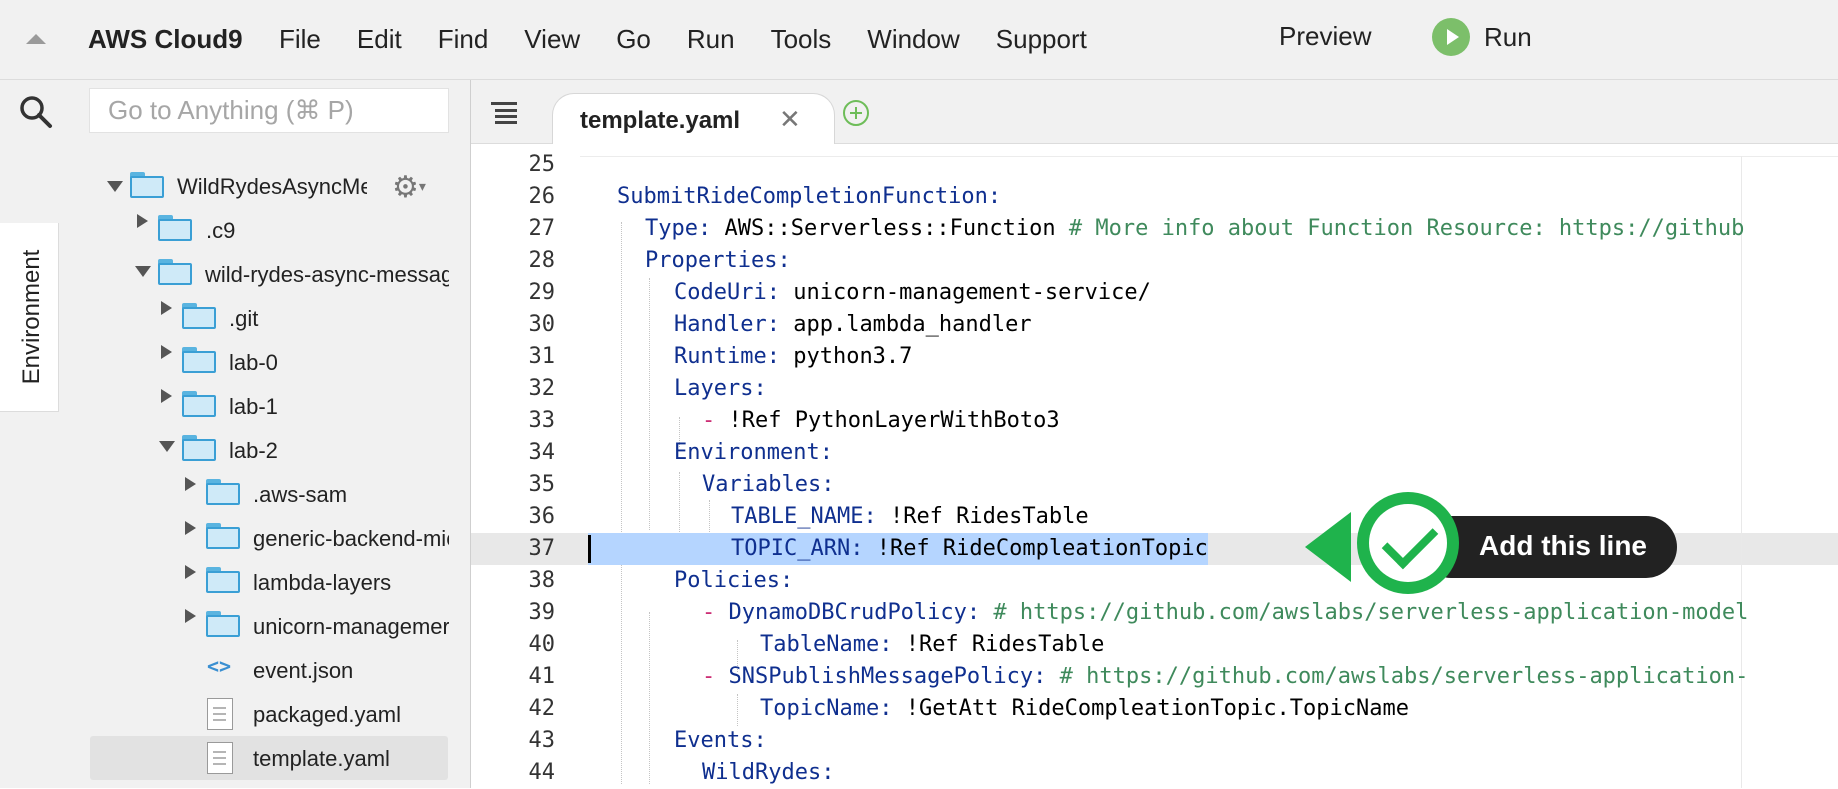 The width and height of the screenshot is (1838, 789). I want to click on environment-tab-label: Environment, so click(31, 317).